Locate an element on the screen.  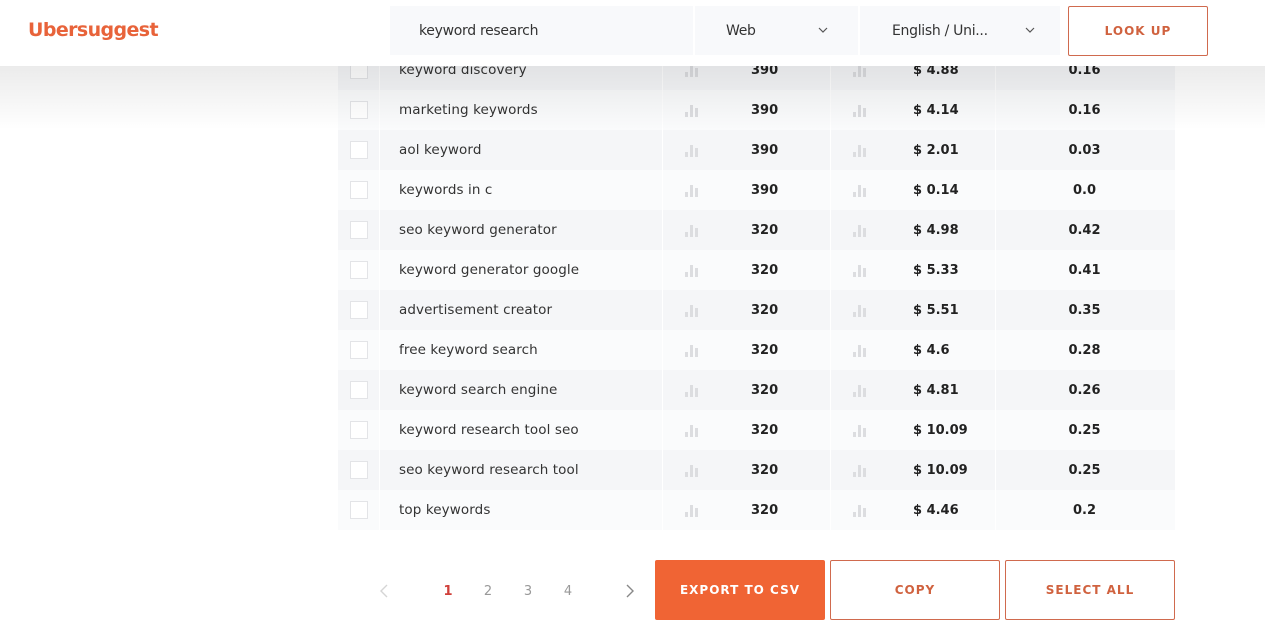
cpc-cell: $ 5.33 is located at coordinates (913, 270).